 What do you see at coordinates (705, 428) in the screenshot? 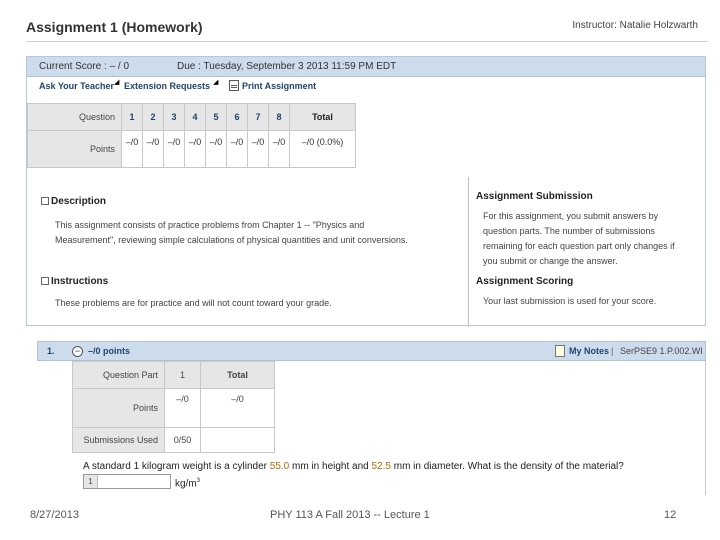
I see `right-border` at bounding box center [705, 428].